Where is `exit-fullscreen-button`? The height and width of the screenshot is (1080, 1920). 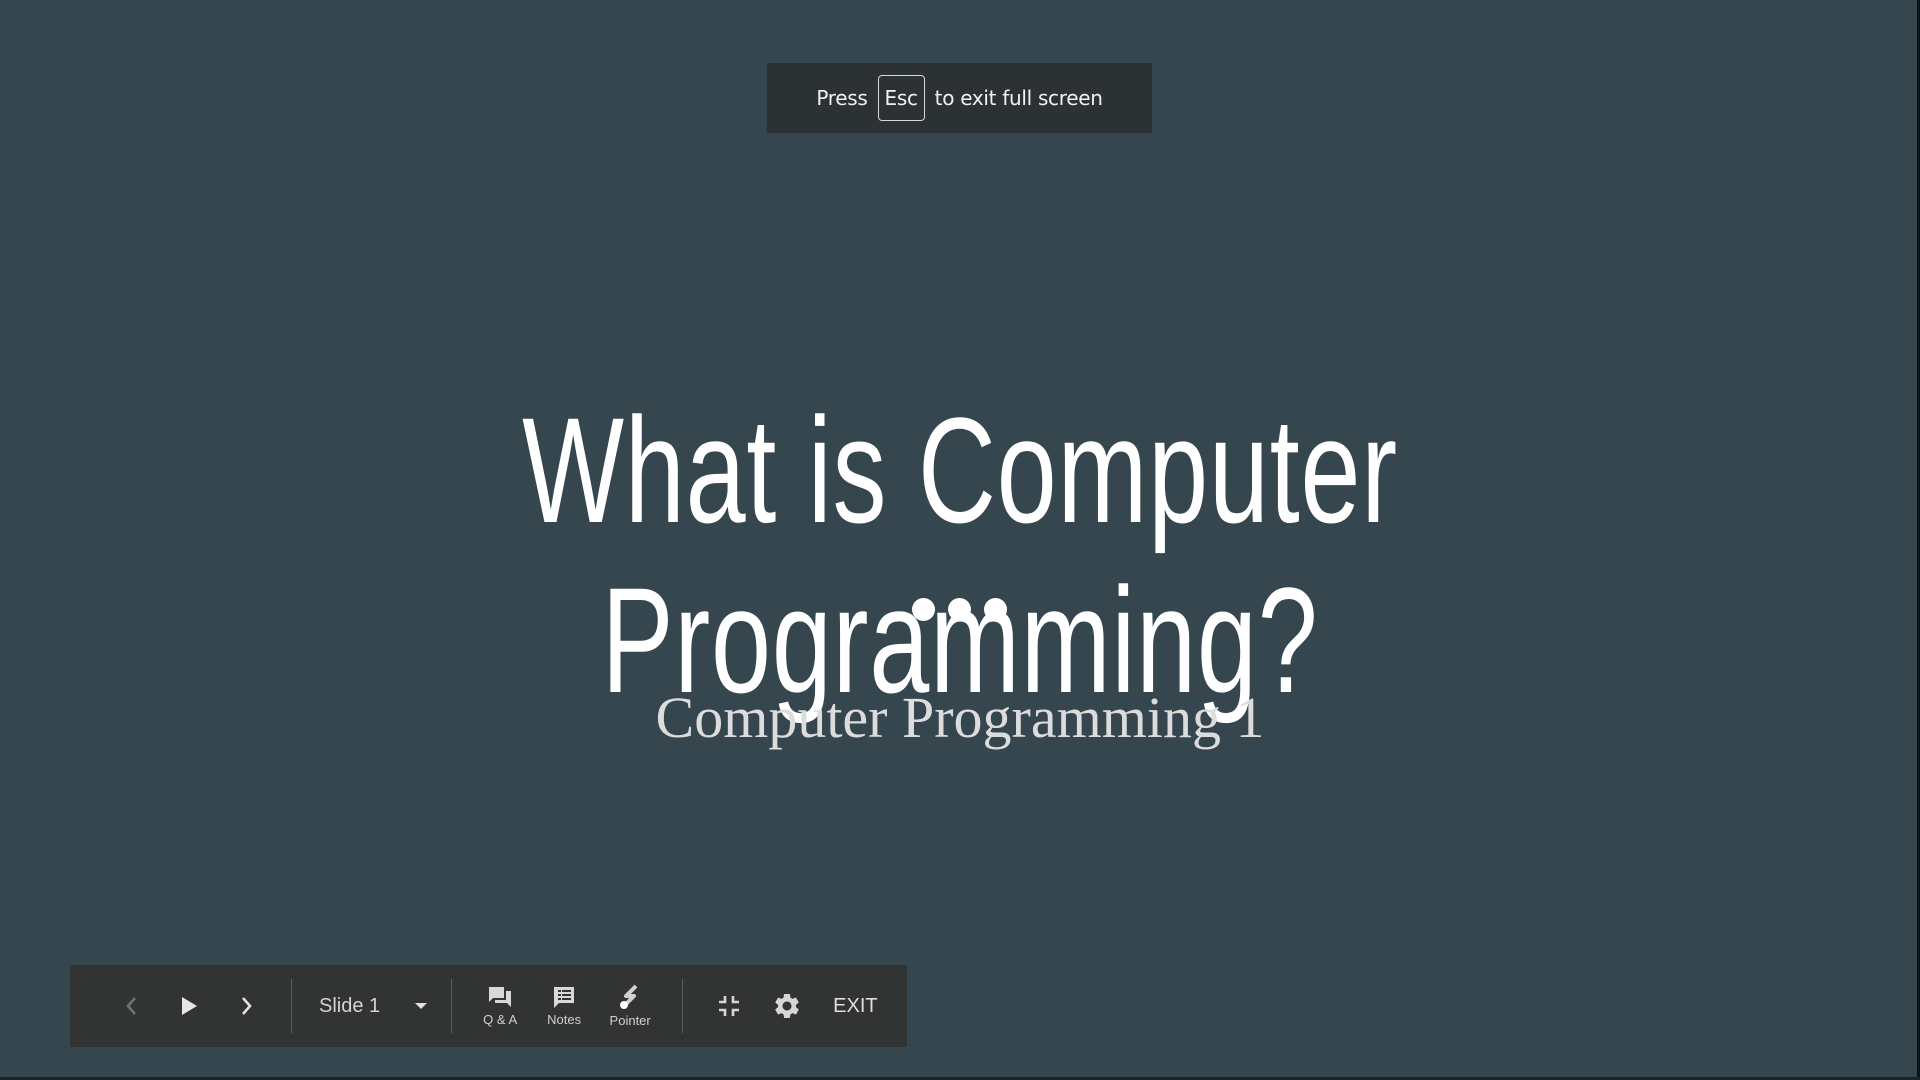
exit-fullscreen-button is located at coordinates (729, 1006).